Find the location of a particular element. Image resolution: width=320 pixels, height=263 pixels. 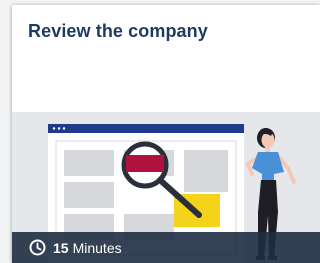

duration-bar: 15 Minutes is located at coordinates (166, 247).